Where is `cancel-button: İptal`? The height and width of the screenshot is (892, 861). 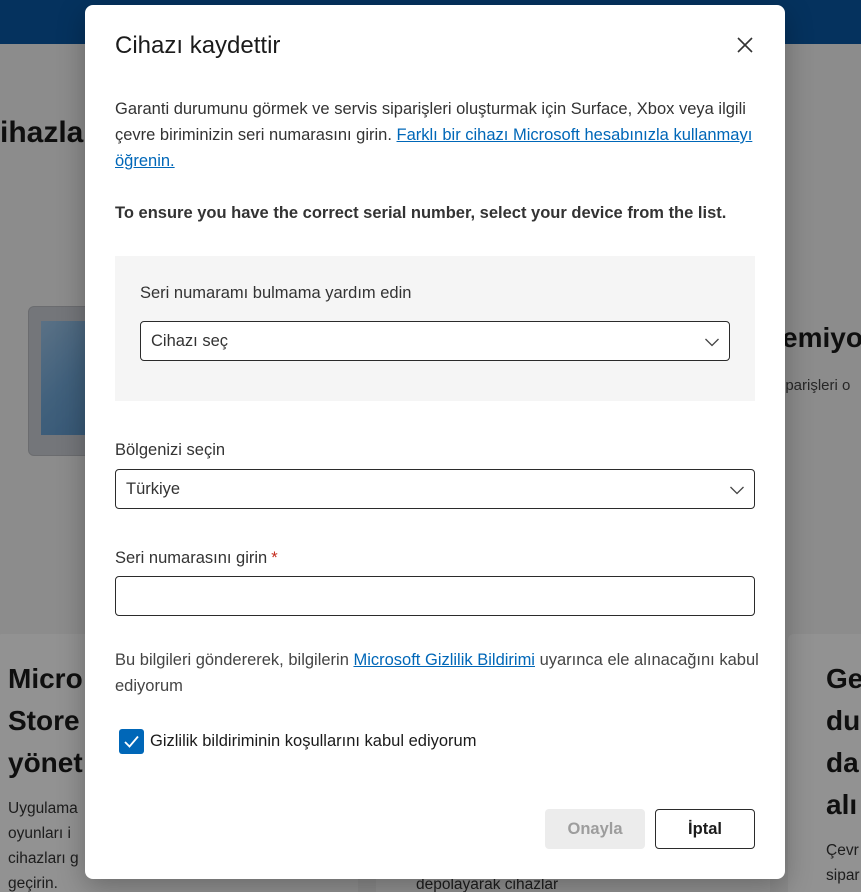 cancel-button: İptal is located at coordinates (705, 829).